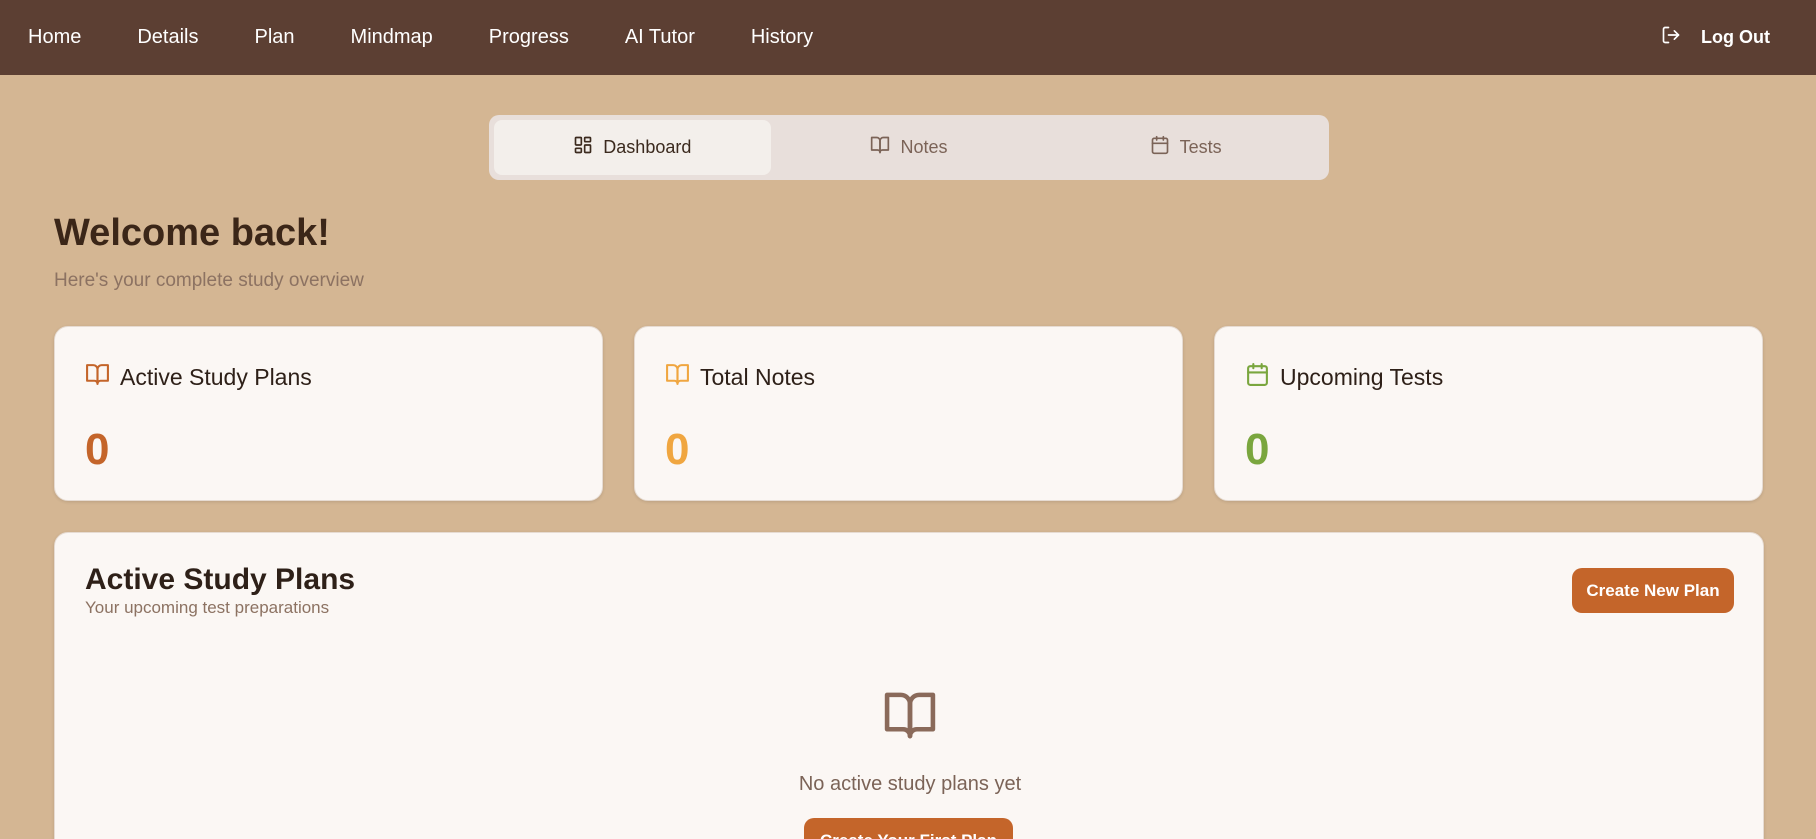 This screenshot has width=1816, height=839. I want to click on stat-card-header: Total Notes, so click(740, 377).